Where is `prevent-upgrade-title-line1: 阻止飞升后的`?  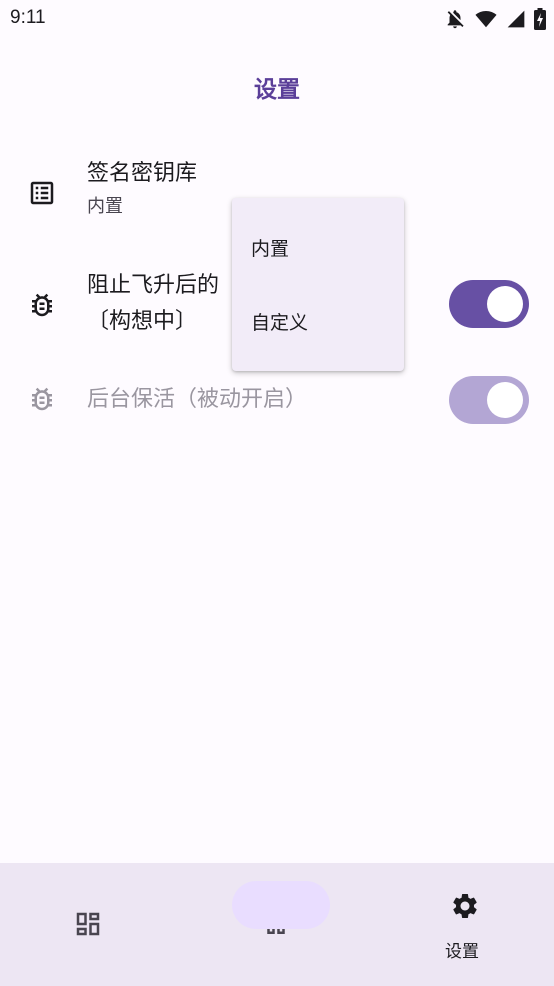 prevent-upgrade-title-line1: 阻止飞升后的 is located at coordinates (153, 285).